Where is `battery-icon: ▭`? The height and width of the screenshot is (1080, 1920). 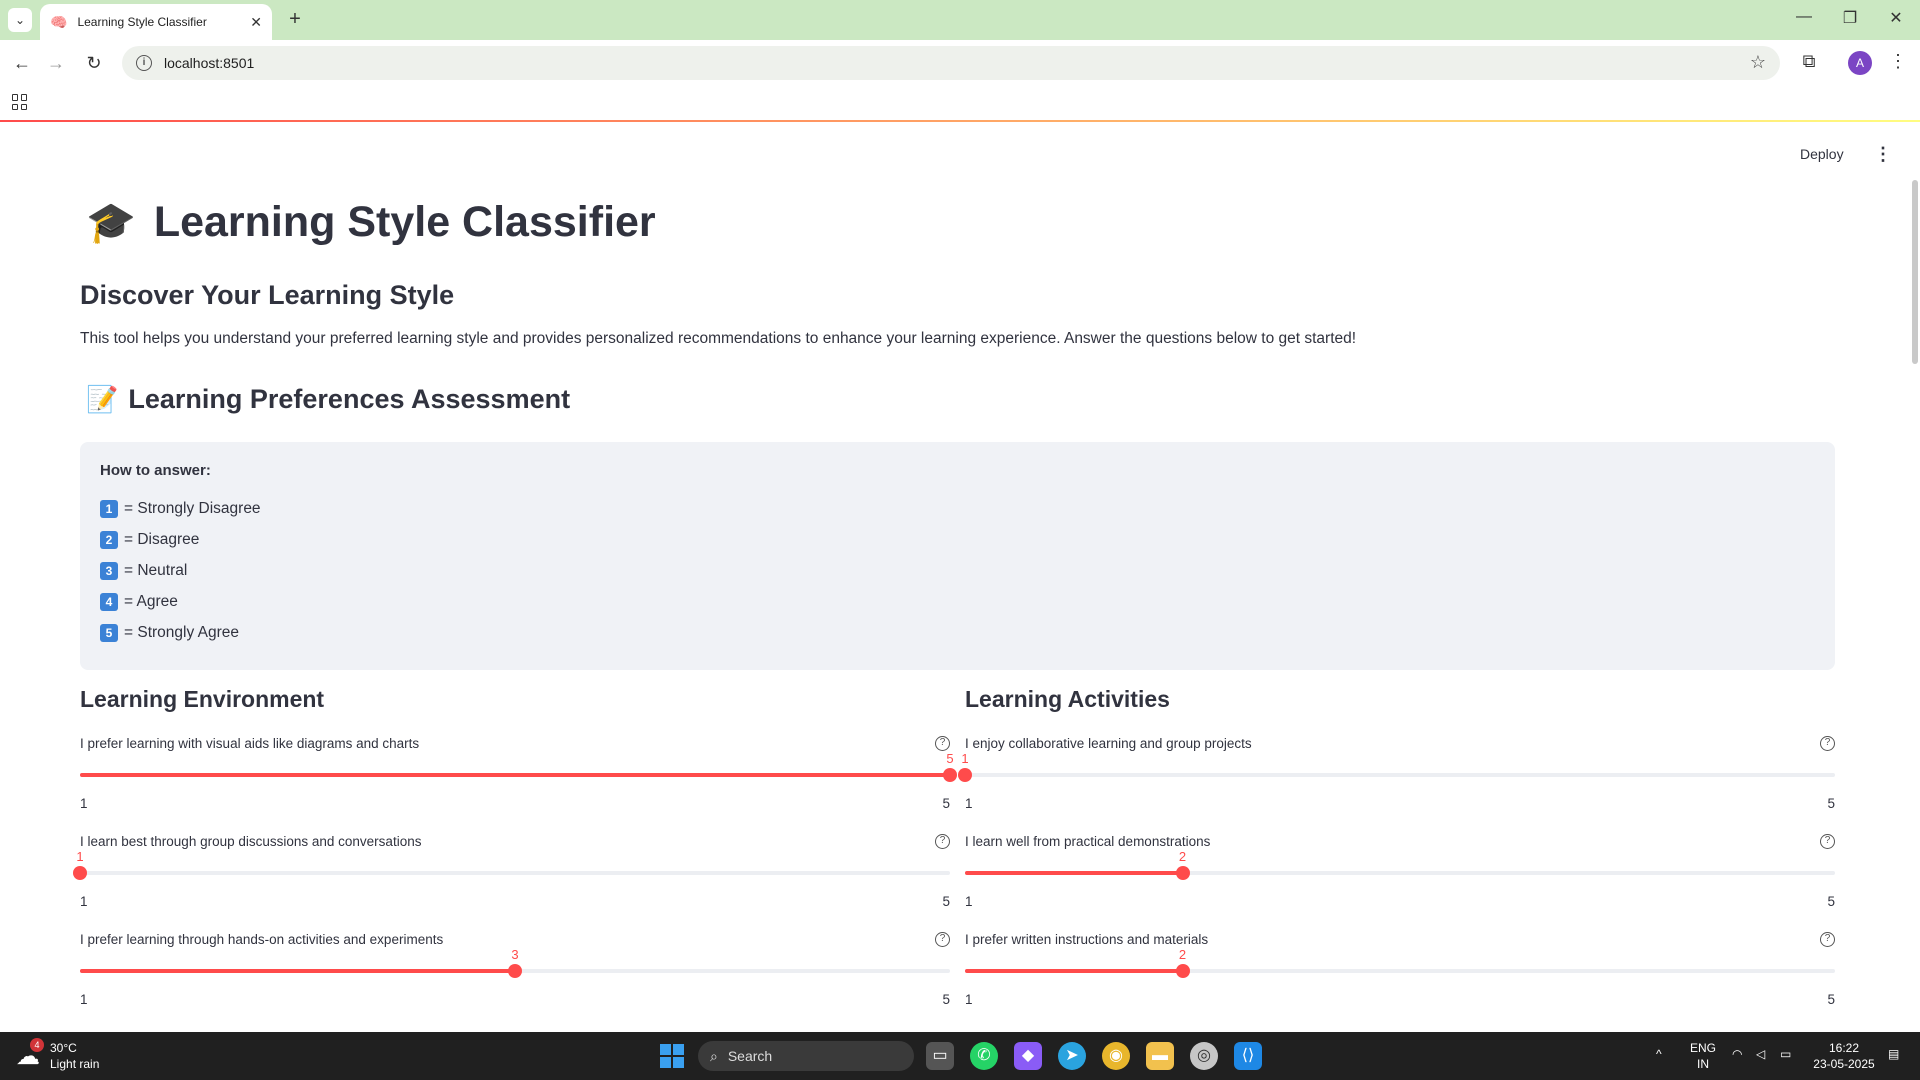
battery-icon: ▭ is located at coordinates (1785, 1054).